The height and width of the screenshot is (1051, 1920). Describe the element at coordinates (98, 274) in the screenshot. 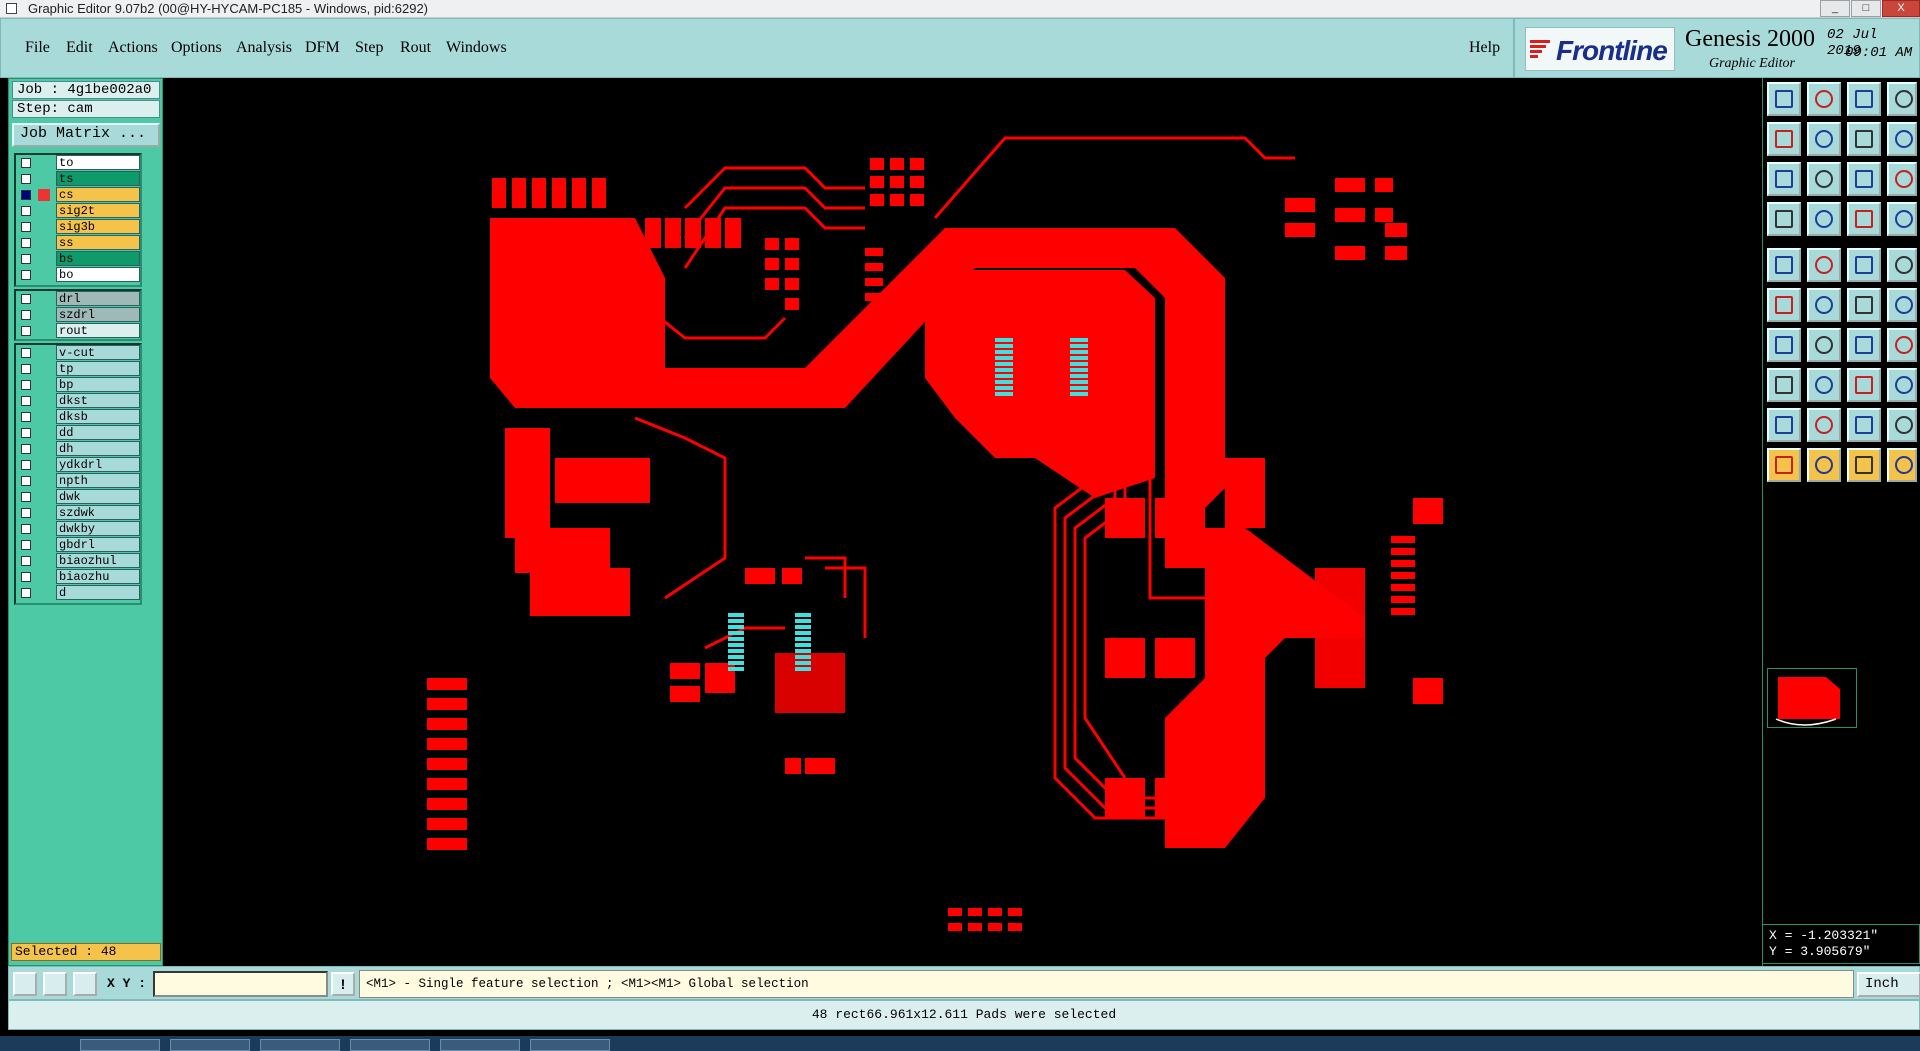

I see `layer-name: bo` at that location.